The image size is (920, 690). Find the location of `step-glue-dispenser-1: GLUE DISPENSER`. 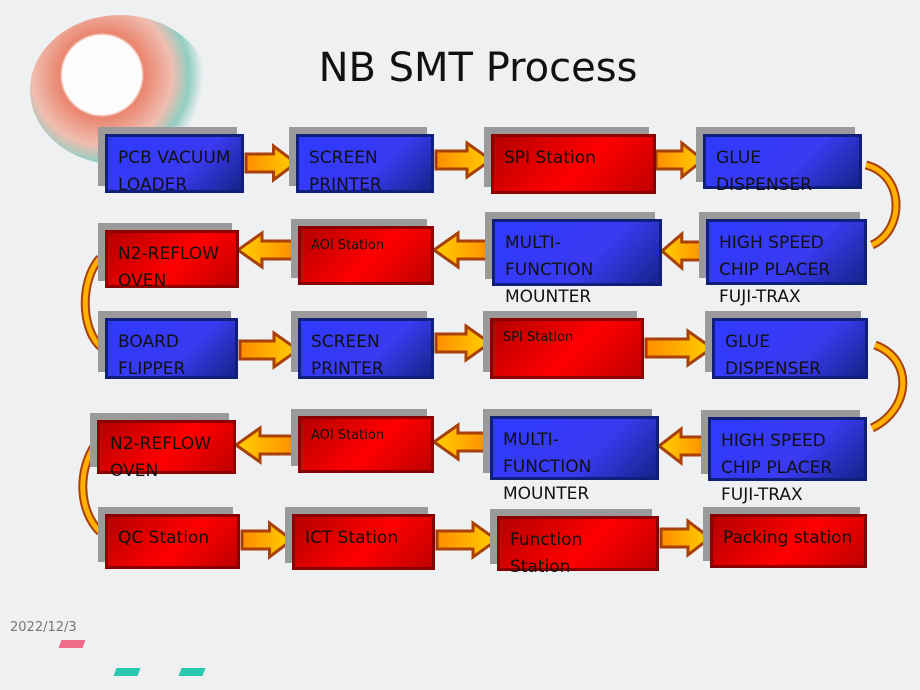

step-glue-dispenser-1: GLUE DISPENSER is located at coordinates (782, 164).